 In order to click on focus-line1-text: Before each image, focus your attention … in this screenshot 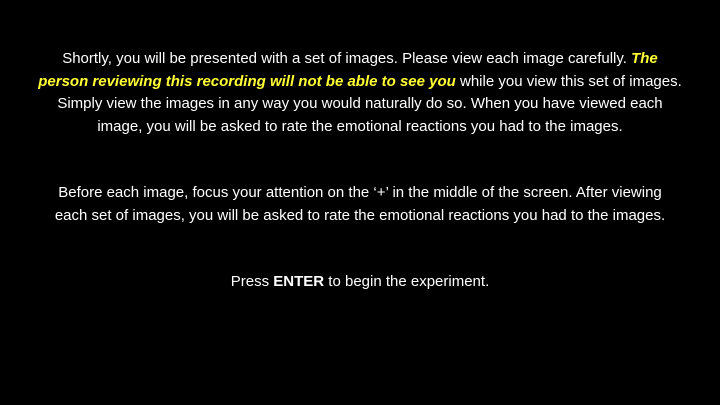, I will do `click(360, 192)`.